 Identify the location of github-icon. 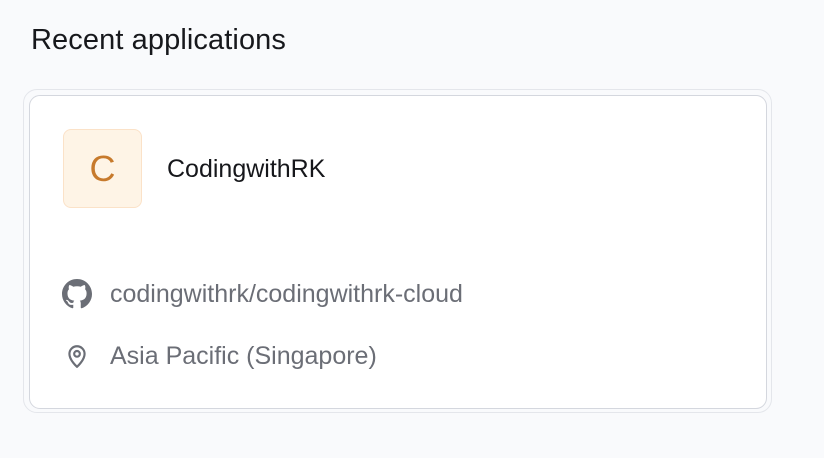
(77, 294).